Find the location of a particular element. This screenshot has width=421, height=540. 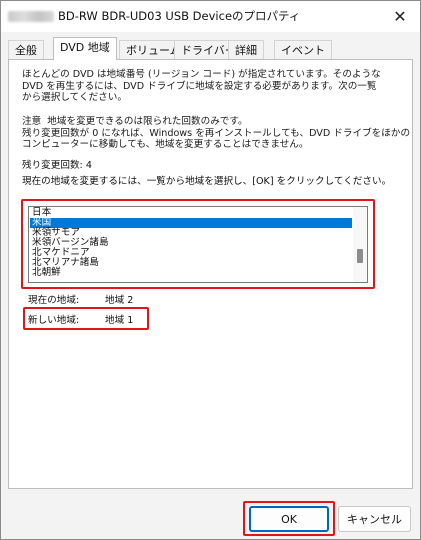

new-region-value: 地域 1 is located at coordinates (119, 320).